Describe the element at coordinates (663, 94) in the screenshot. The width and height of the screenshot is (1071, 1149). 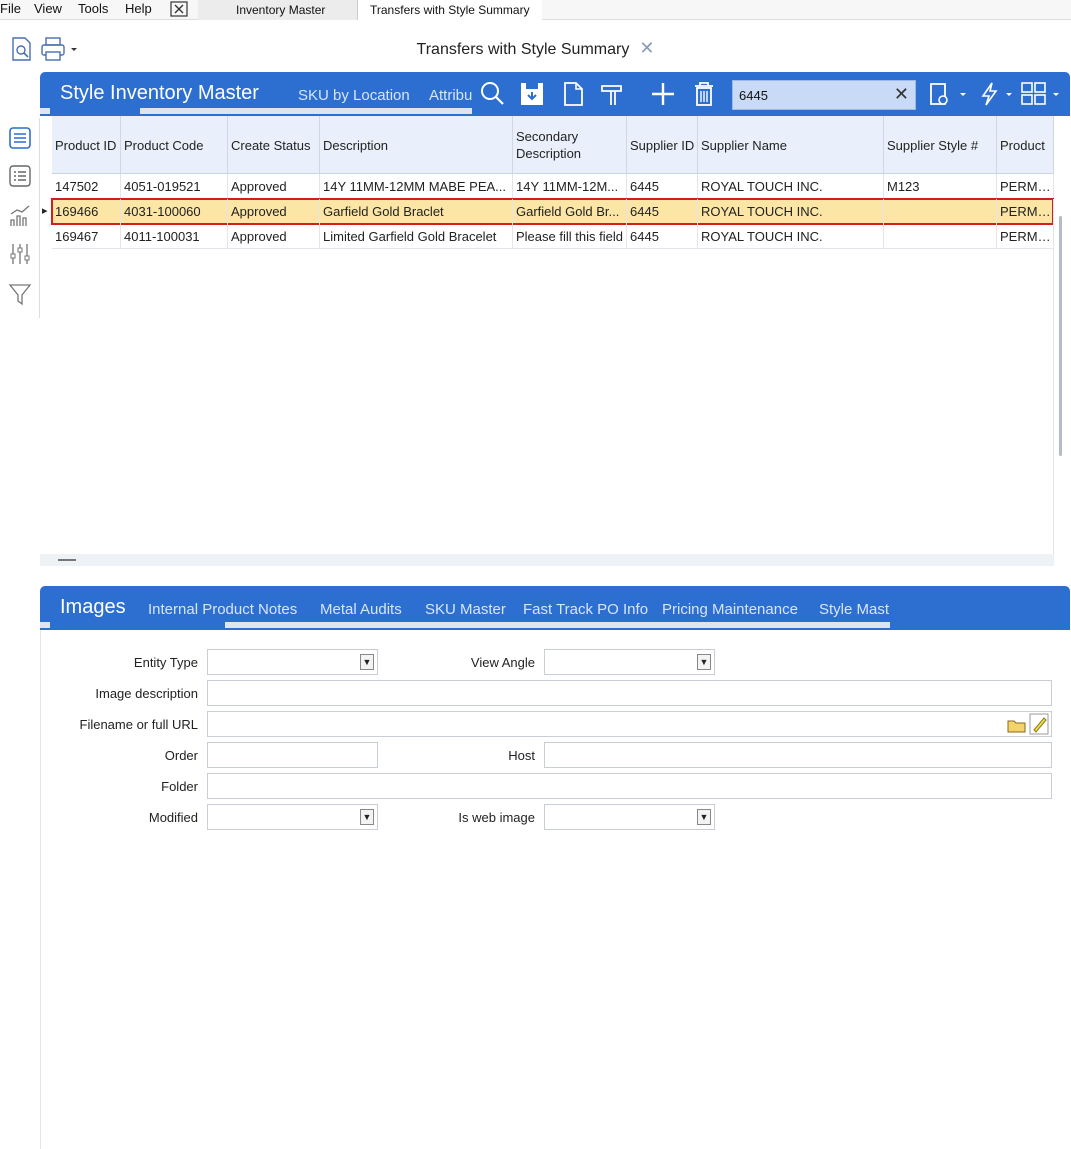
I see `add-icon` at that location.